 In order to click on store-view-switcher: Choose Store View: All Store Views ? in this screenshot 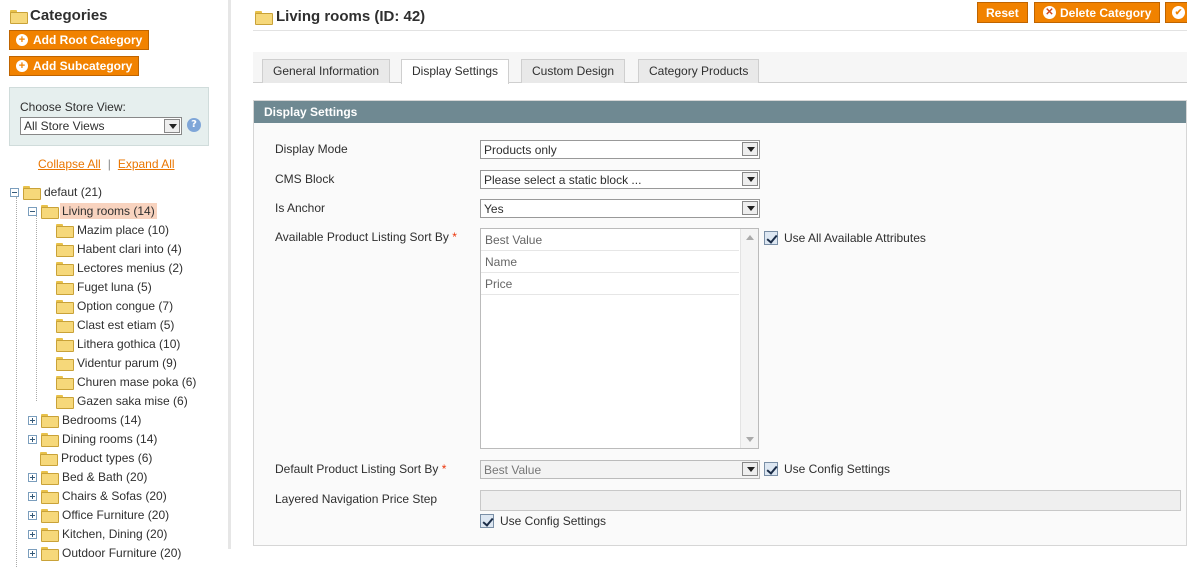, I will do `click(109, 116)`.